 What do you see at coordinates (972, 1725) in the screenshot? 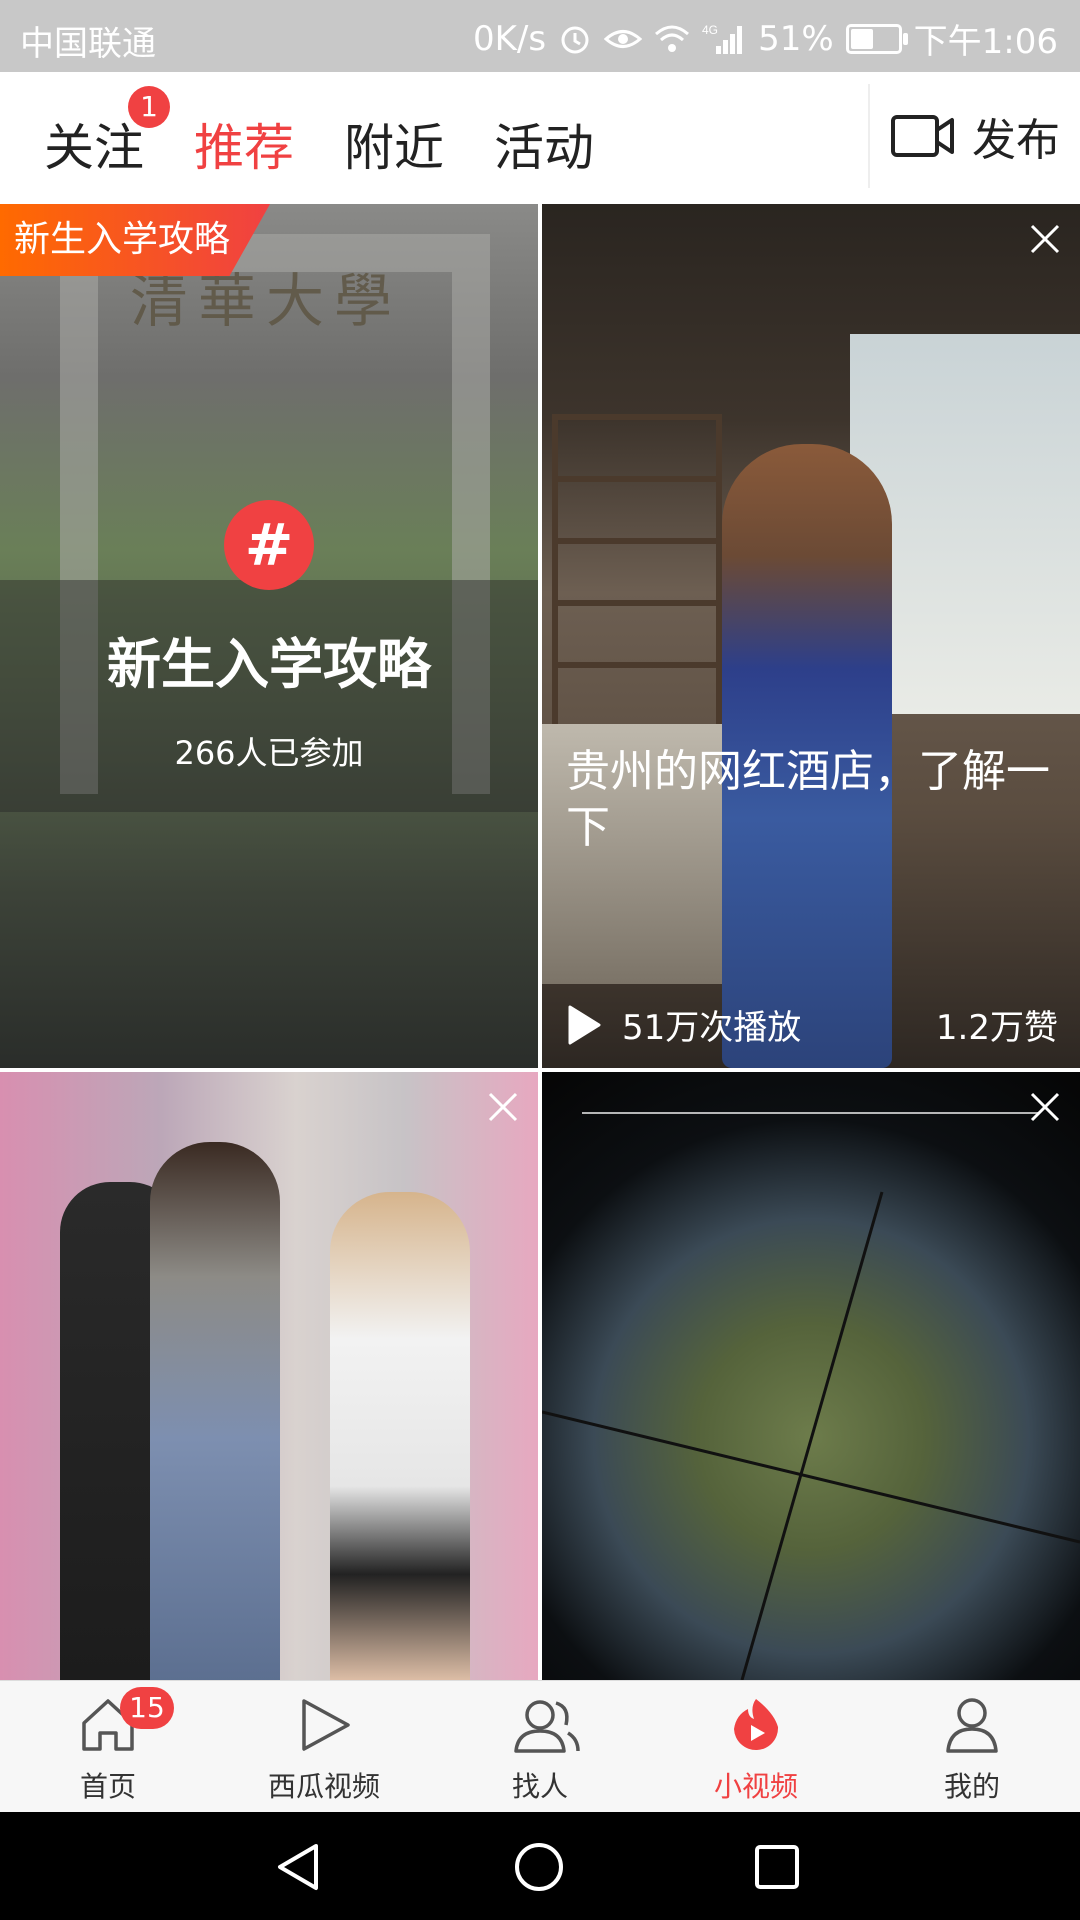
I see `person-icon` at bounding box center [972, 1725].